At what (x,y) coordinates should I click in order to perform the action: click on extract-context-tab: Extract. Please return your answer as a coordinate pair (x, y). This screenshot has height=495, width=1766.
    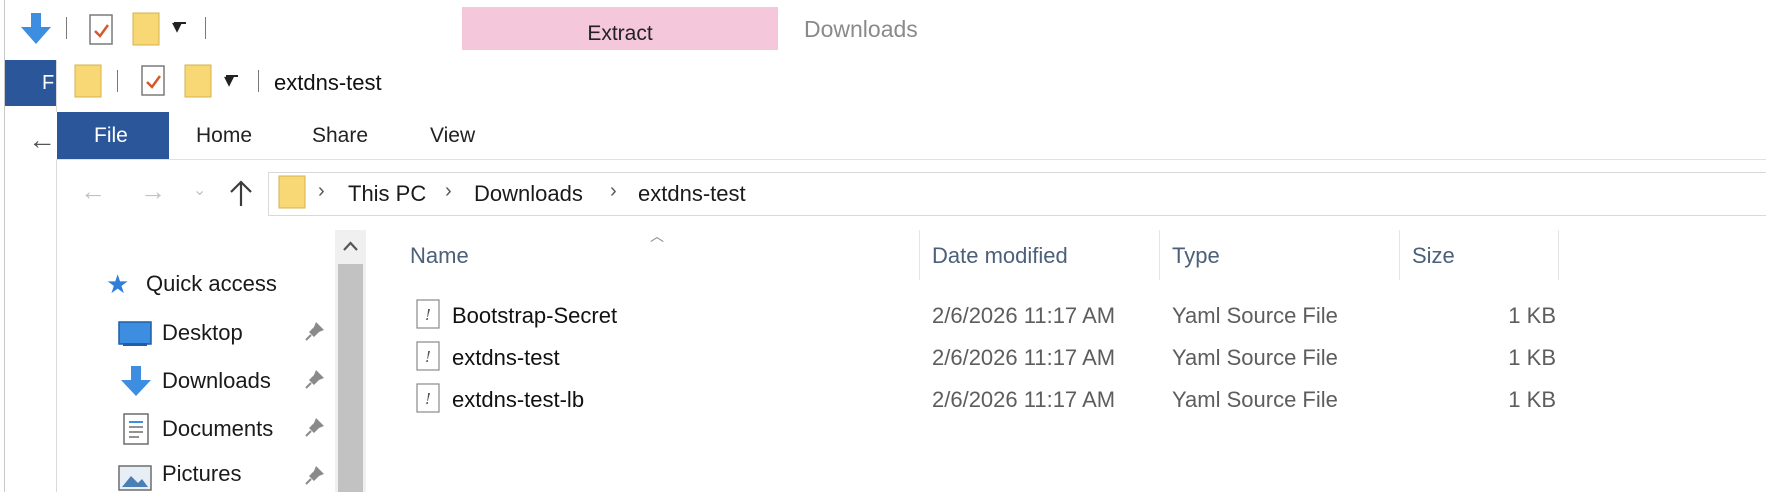
    Looking at the image, I should click on (620, 28).